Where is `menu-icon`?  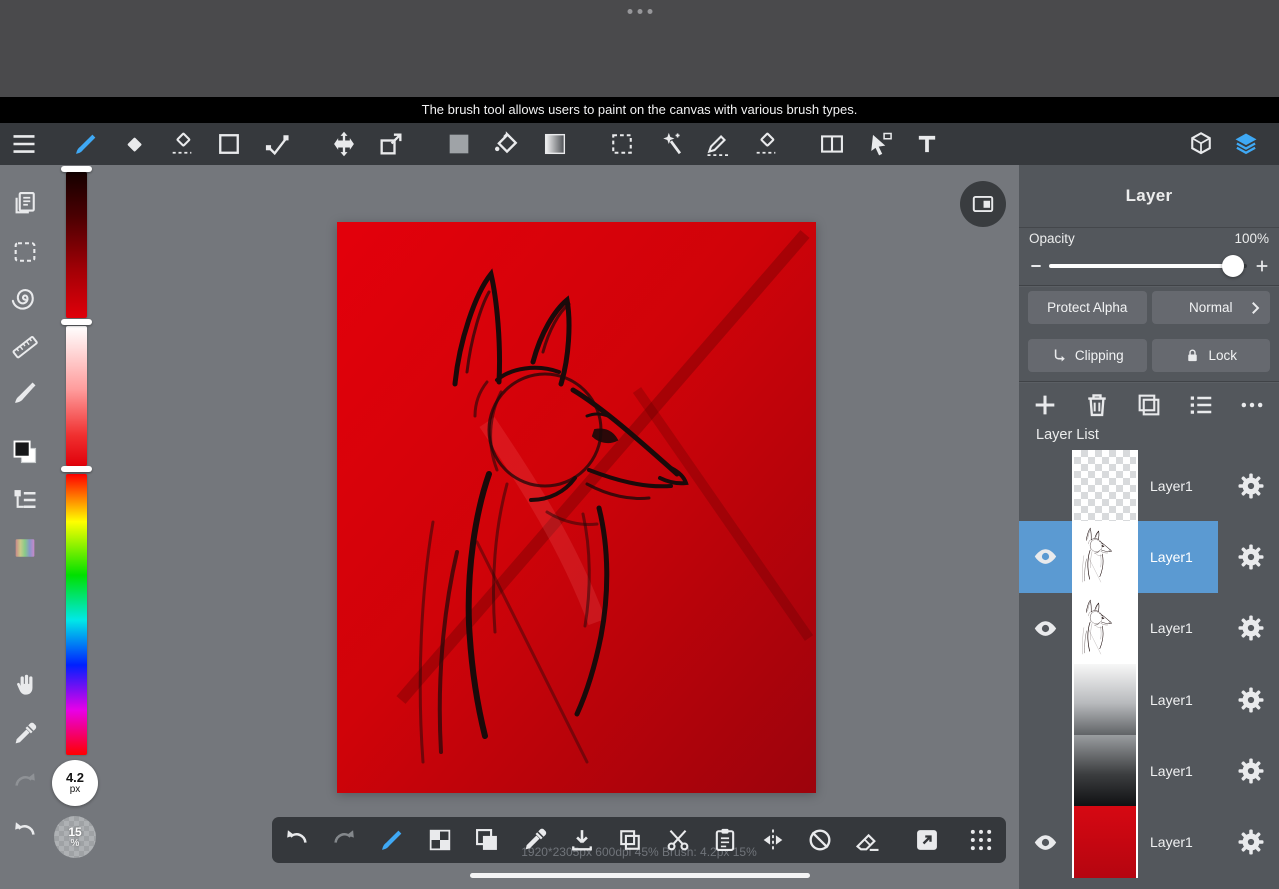
menu-icon is located at coordinates (24, 144).